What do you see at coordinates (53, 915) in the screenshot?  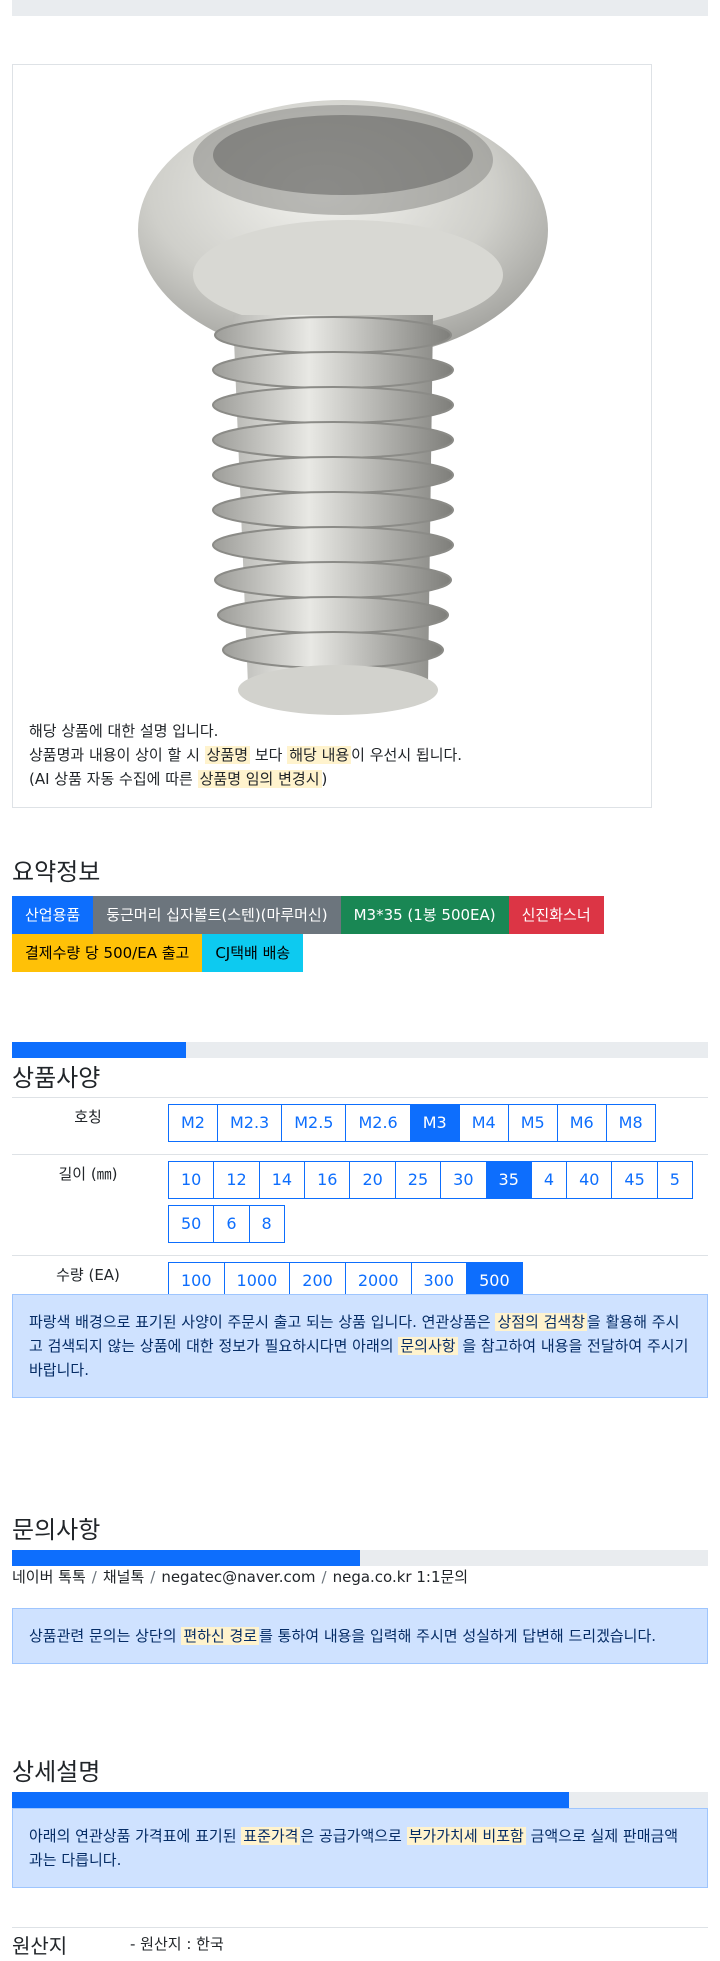 I see `tag-category: 산업용품` at bounding box center [53, 915].